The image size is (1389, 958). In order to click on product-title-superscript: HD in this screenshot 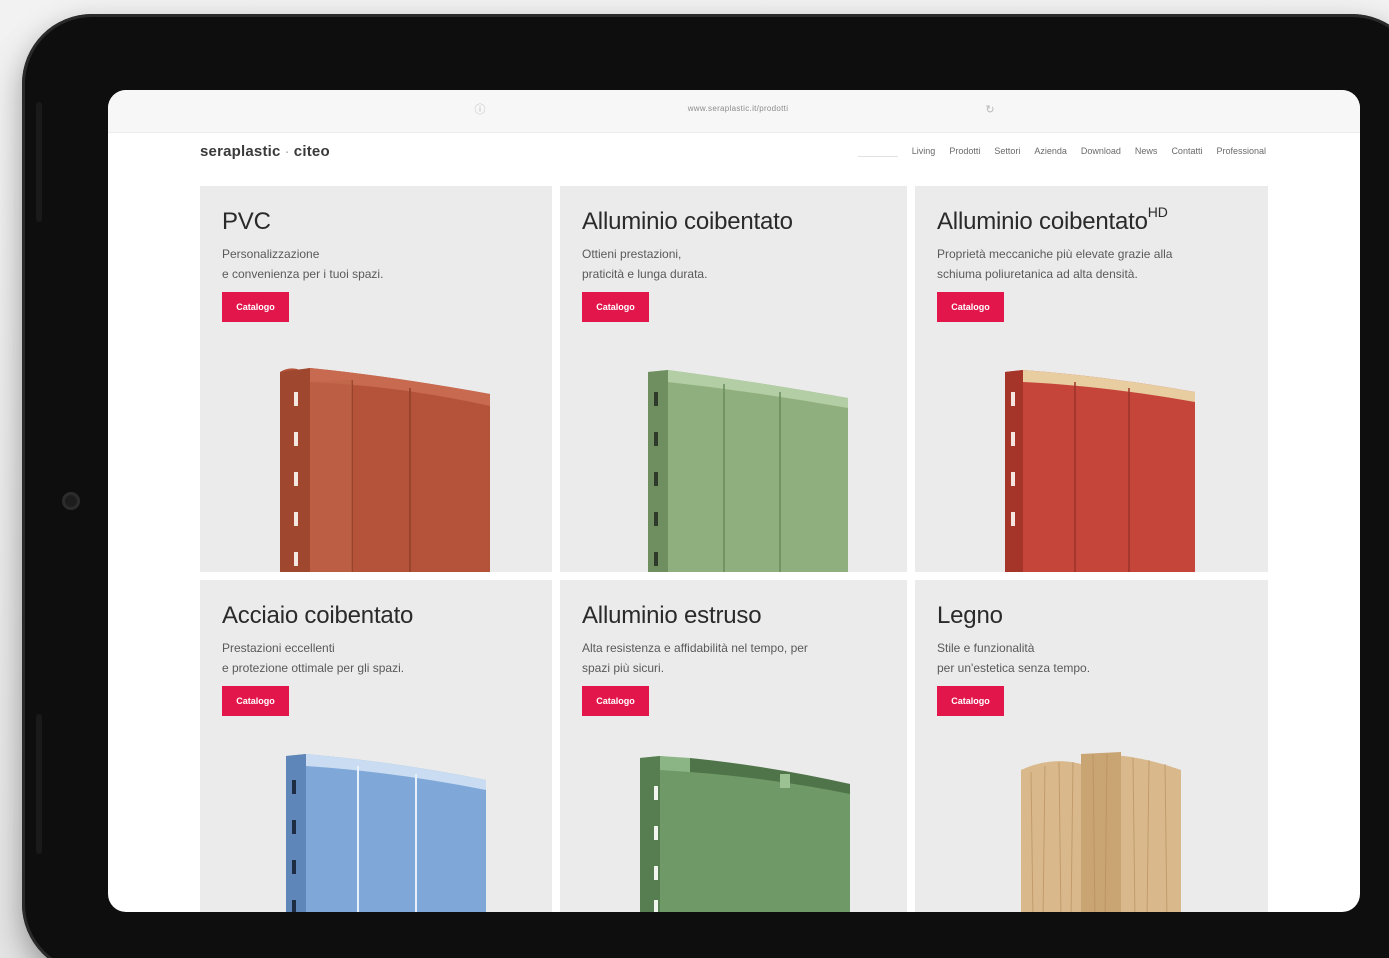, I will do `click(1157, 212)`.